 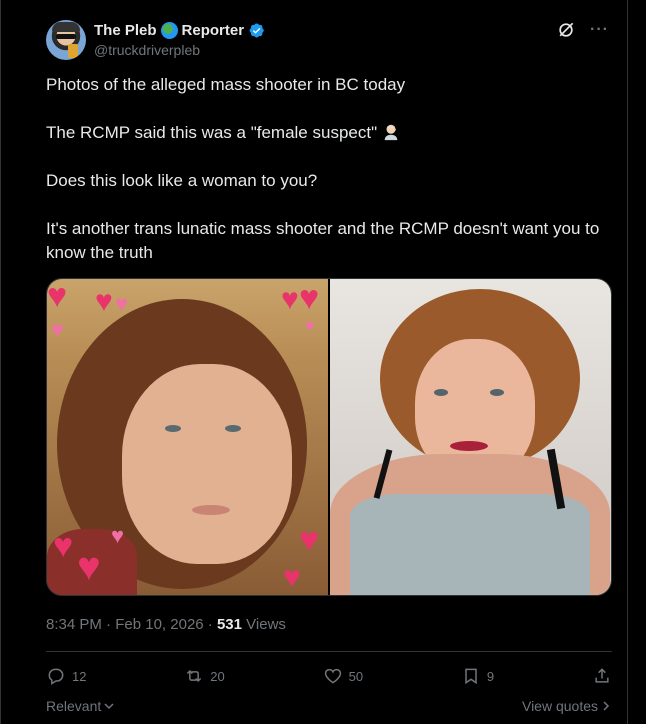 What do you see at coordinates (169, 30) in the screenshot?
I see `globe-emoji-icon` at bounding box center [169, 30].